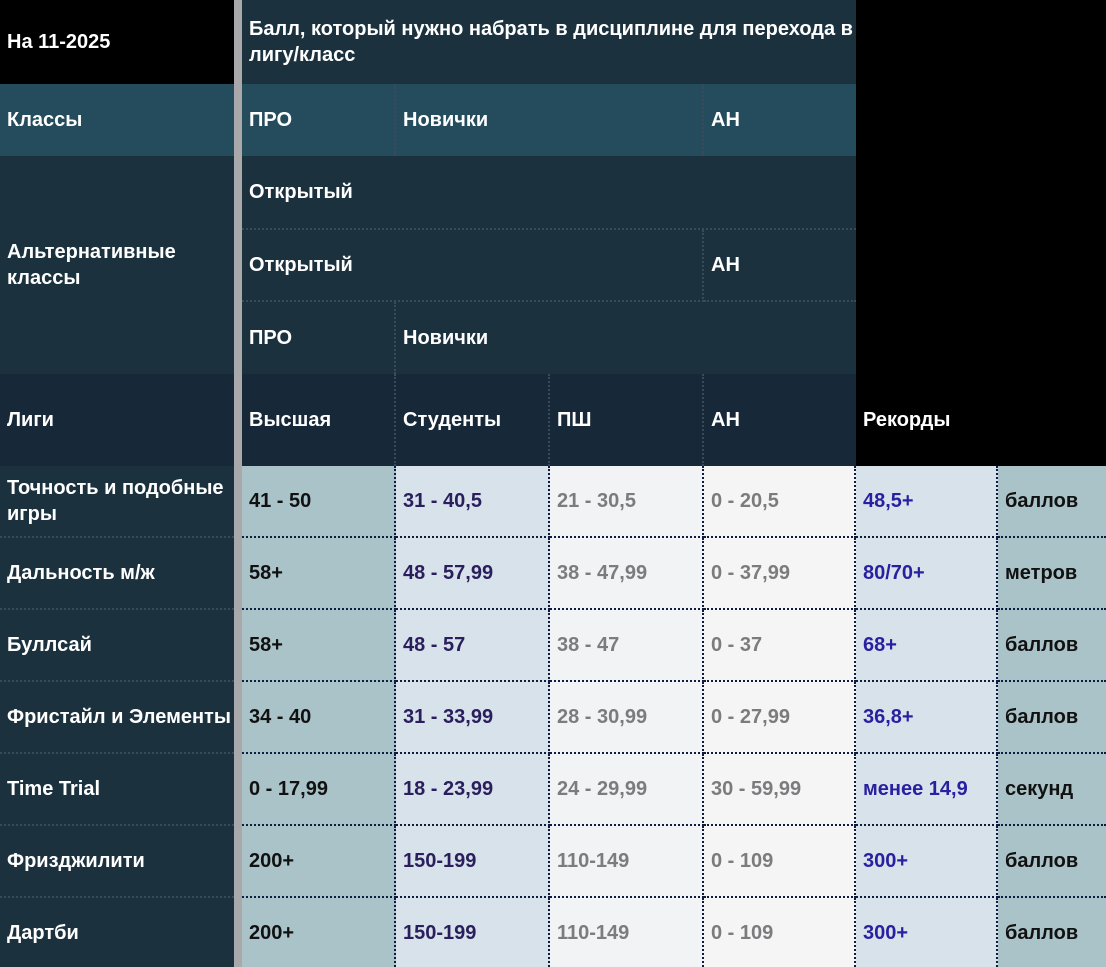 This screenshot has height=967, width=1106. Describe the element at coordinates (117, 120) in the screenshot. I see `classes-label: Классы` at that location.